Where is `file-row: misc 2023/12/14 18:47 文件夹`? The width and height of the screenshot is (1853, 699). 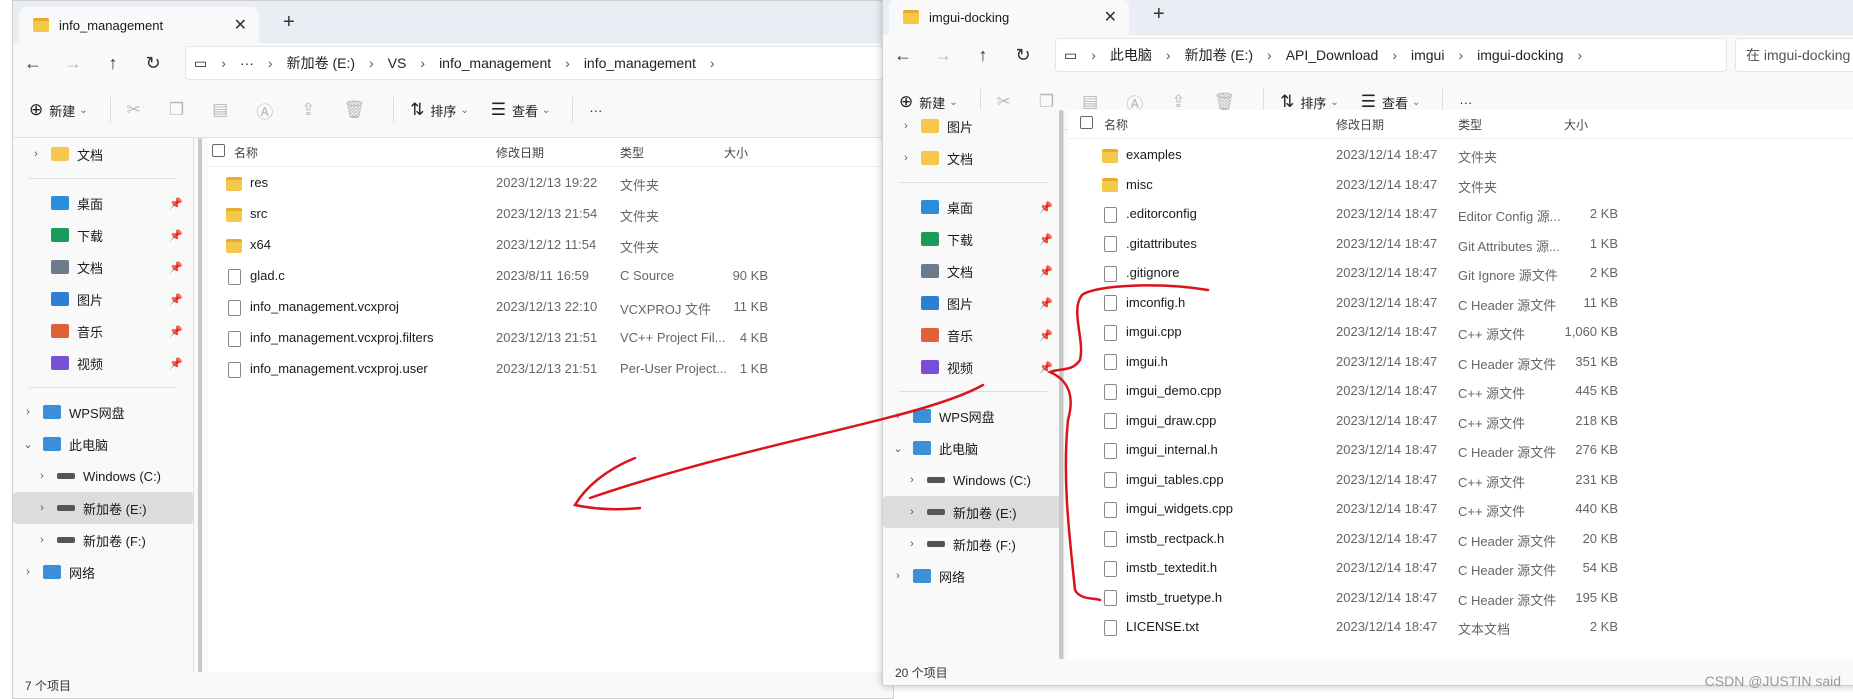 file-row: misc 2023/12/14 18:47 文件夹 is located at coordinates (1460, 184).